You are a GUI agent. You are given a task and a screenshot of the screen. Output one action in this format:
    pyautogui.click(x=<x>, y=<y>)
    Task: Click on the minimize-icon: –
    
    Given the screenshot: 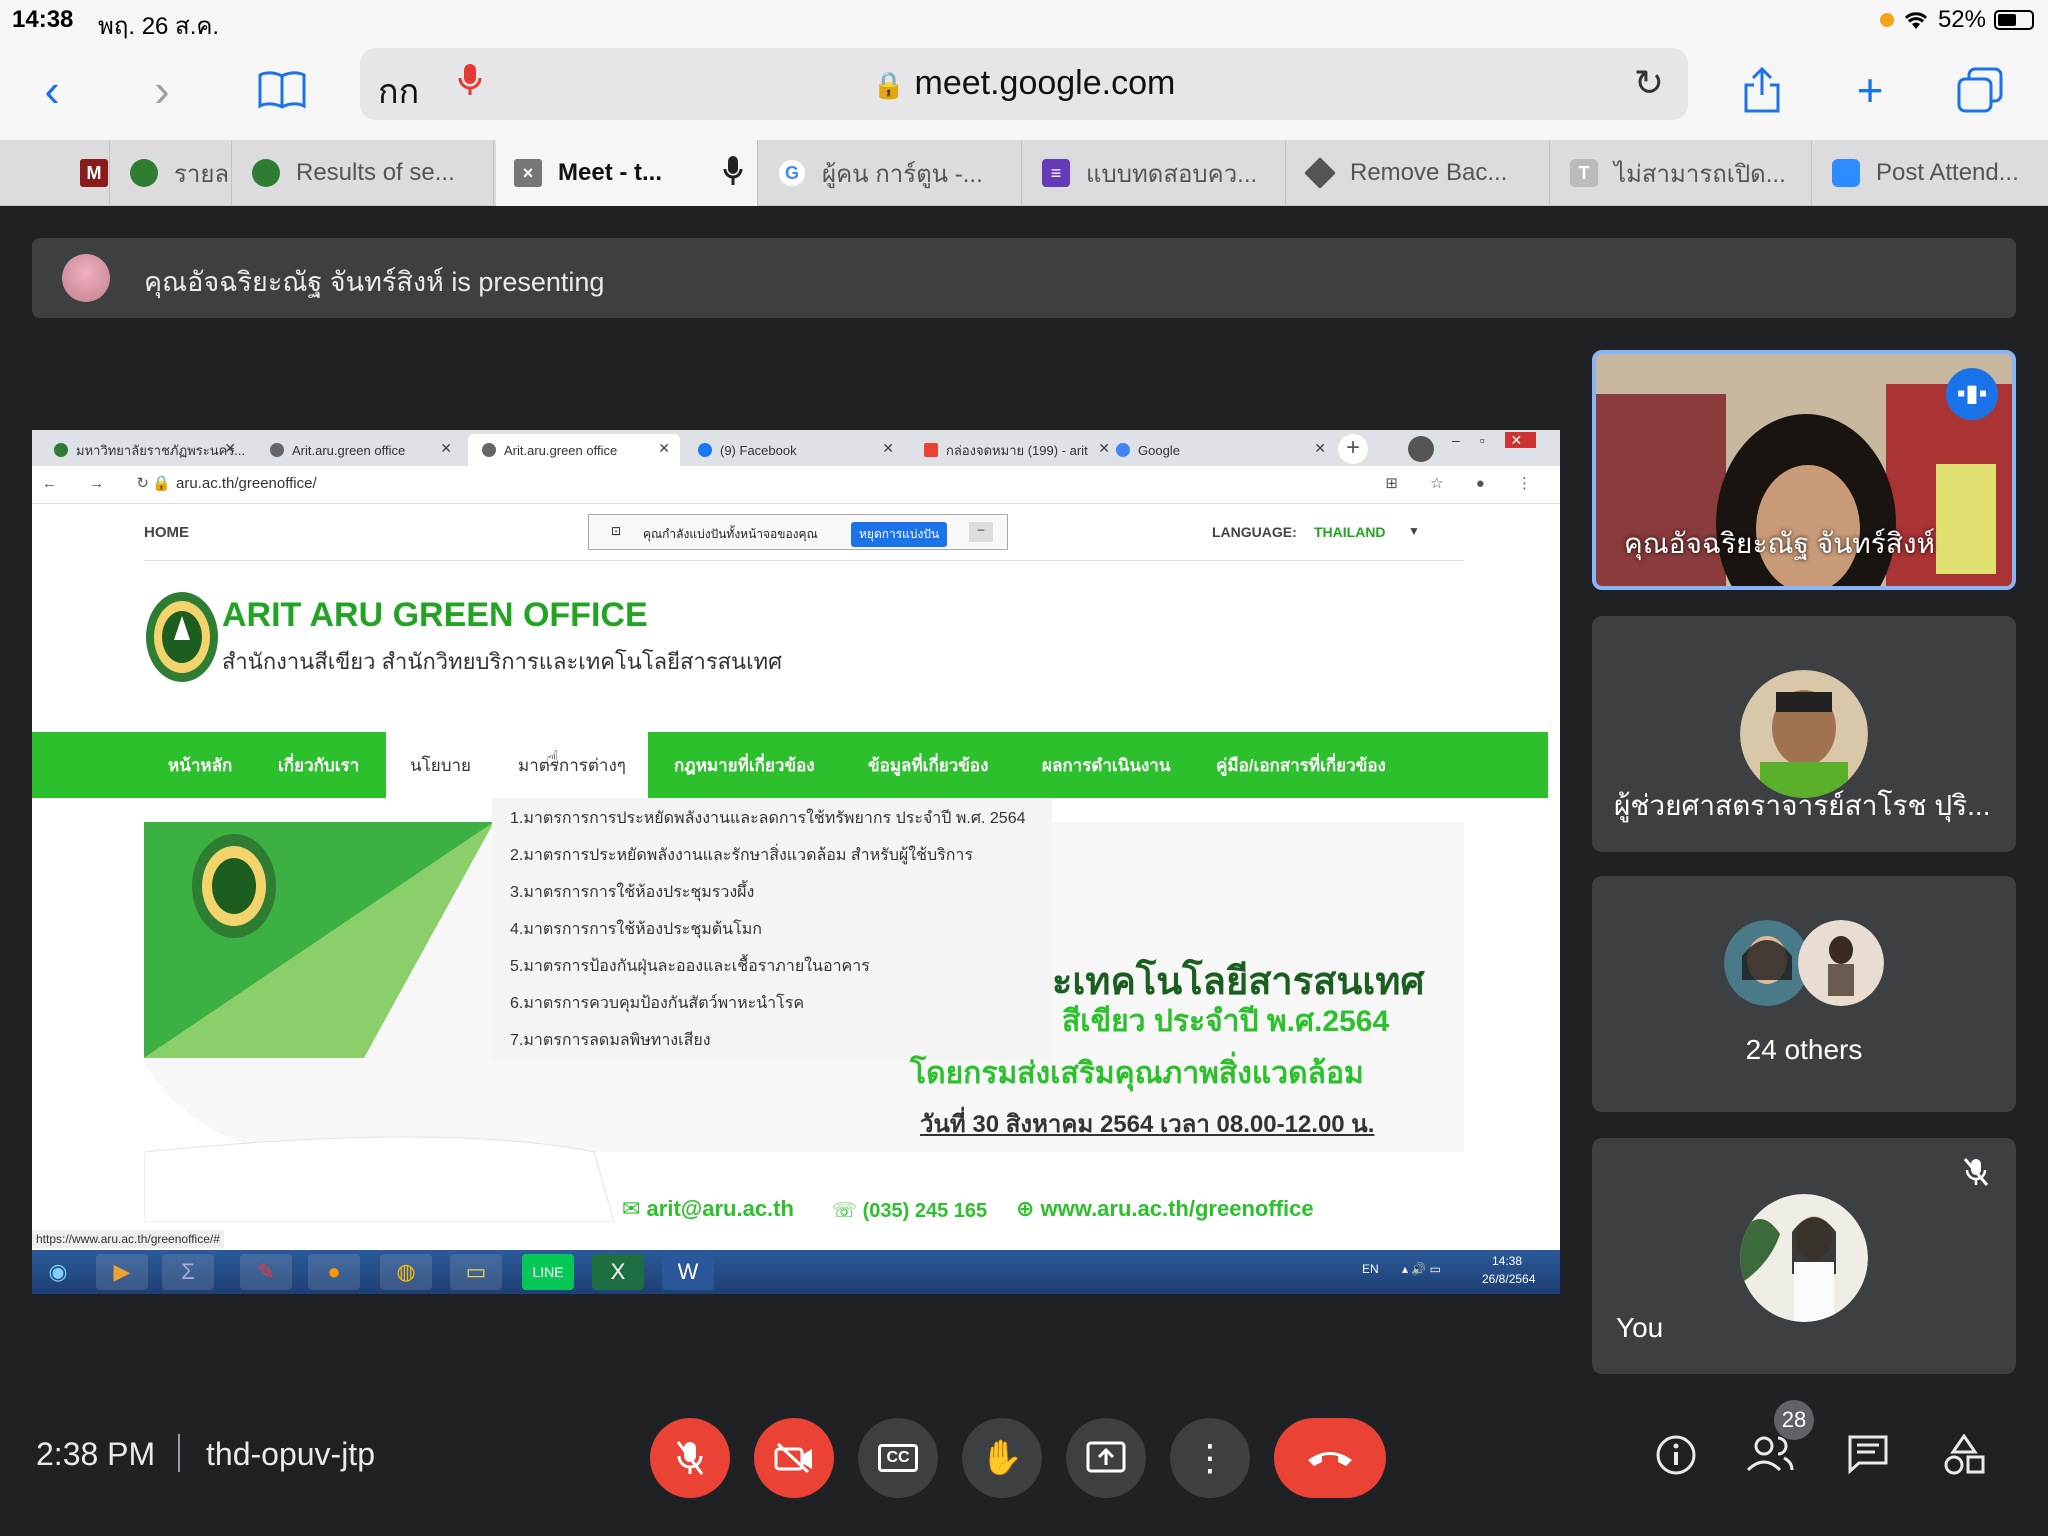 What is the action you would take?
    pyautogui.click(x=981, y=532)
    